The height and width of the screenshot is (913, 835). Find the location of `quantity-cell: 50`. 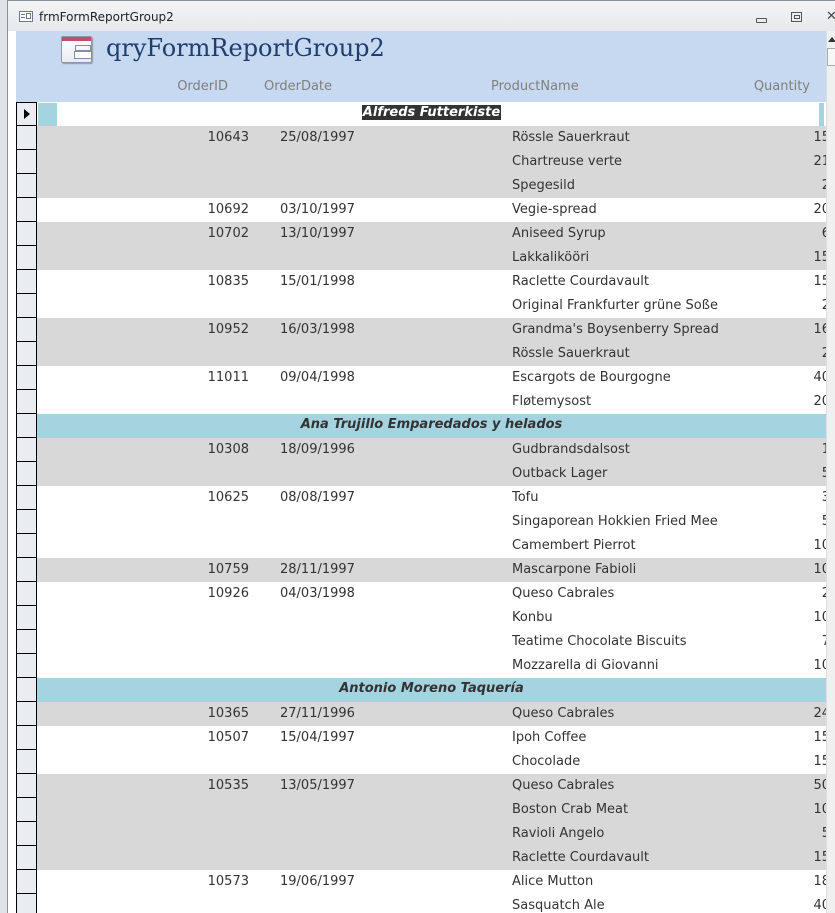

quantity-cell: 50 is located at coordinates (819, 785).